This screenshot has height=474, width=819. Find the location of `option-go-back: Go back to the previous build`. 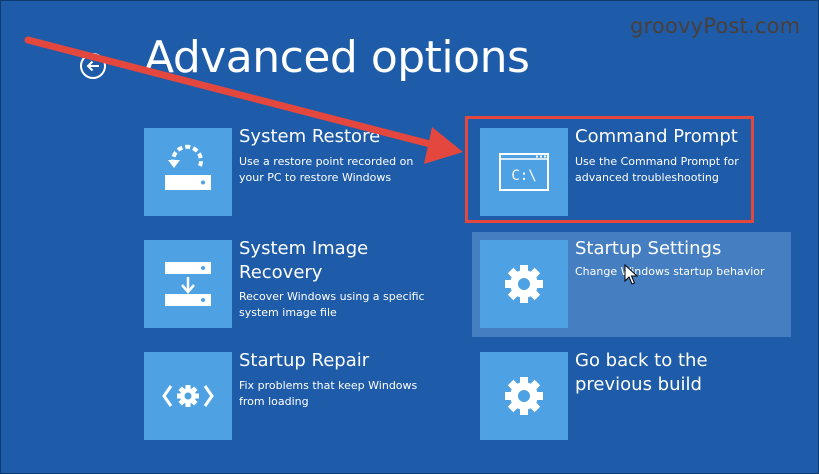

option-go-back: Go back to the previous build is located at coordinates (615, 394).